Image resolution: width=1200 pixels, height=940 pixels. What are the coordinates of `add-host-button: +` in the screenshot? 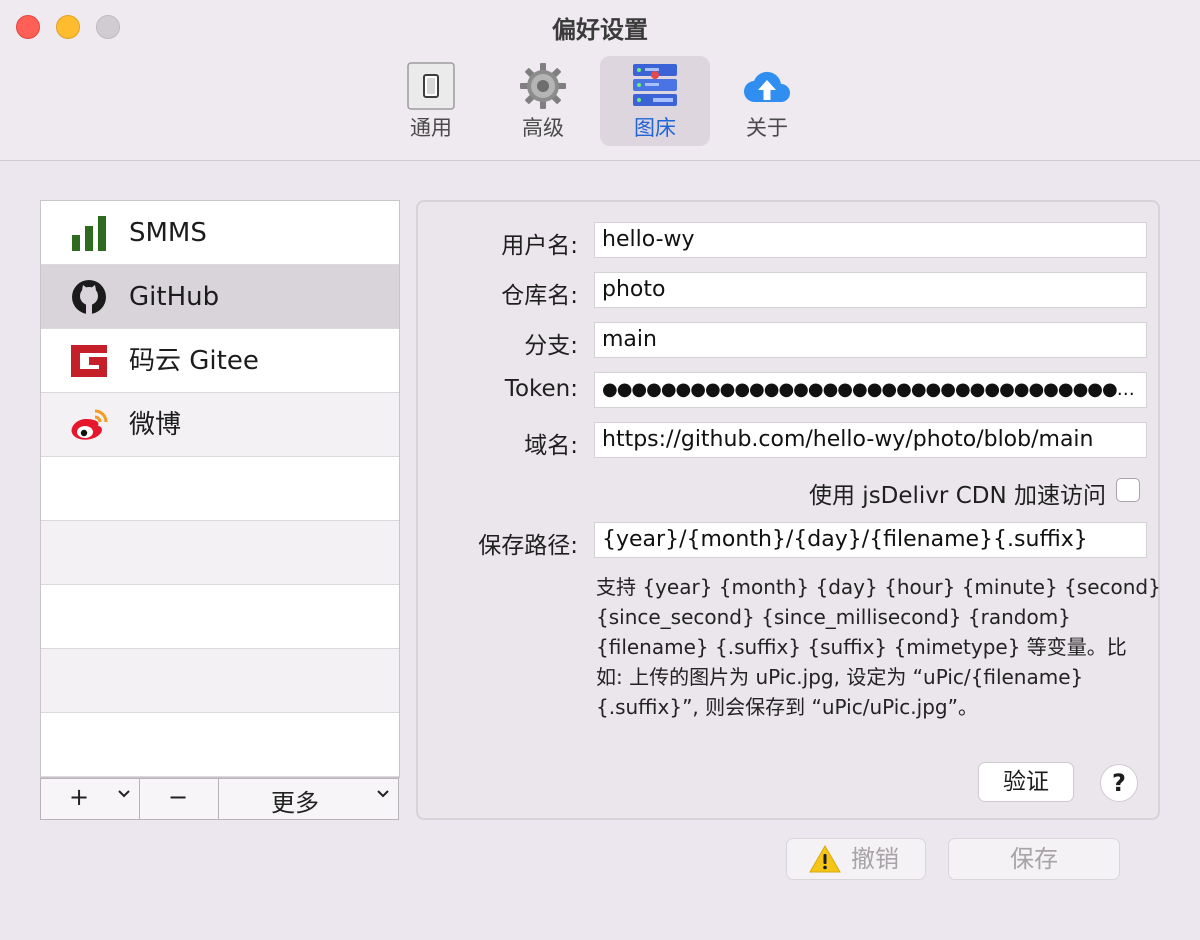 It's located at (90, 799).